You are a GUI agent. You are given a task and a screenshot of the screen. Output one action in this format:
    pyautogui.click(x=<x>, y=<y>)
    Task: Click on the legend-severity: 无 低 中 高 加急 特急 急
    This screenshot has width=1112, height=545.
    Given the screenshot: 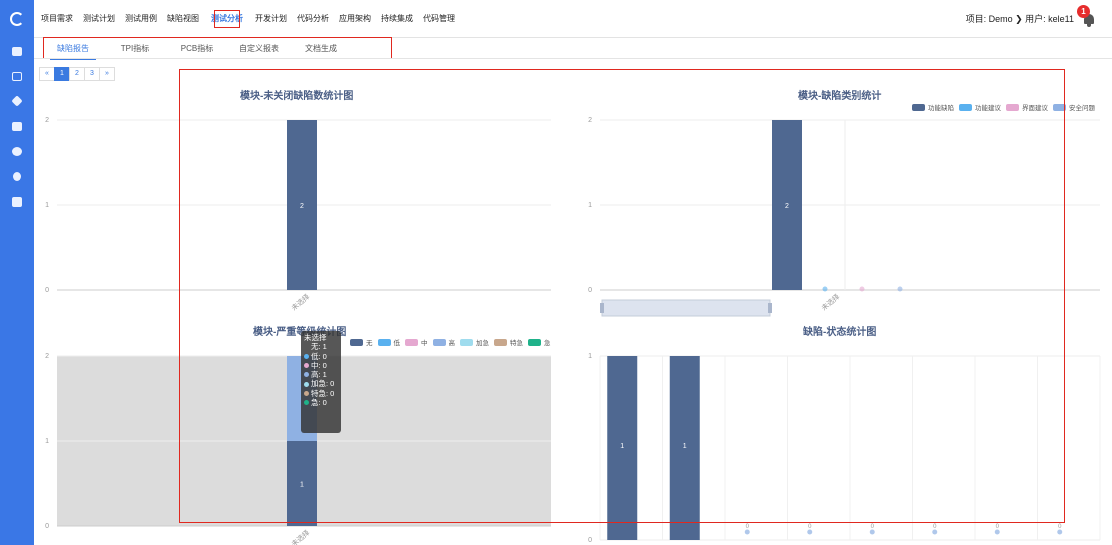 What is the action you would take?
    pyautogui.click(x=453, y=342)
    